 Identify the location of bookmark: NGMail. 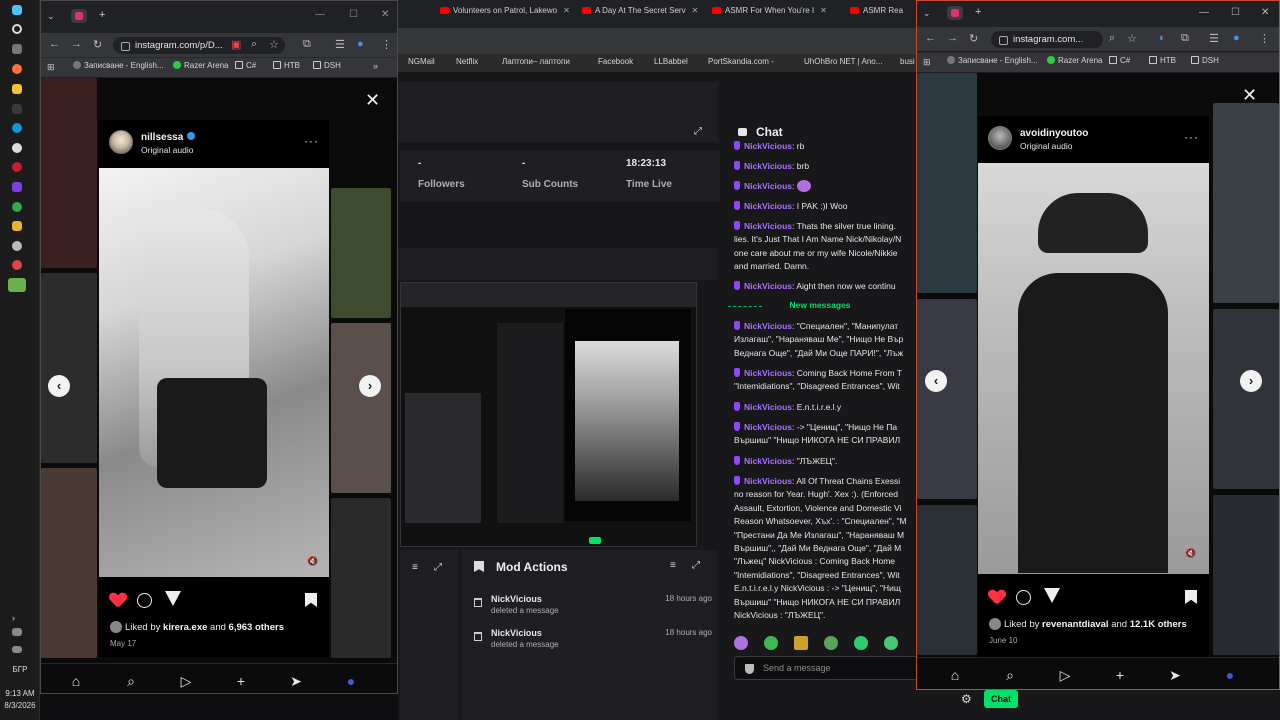
(421, 61).